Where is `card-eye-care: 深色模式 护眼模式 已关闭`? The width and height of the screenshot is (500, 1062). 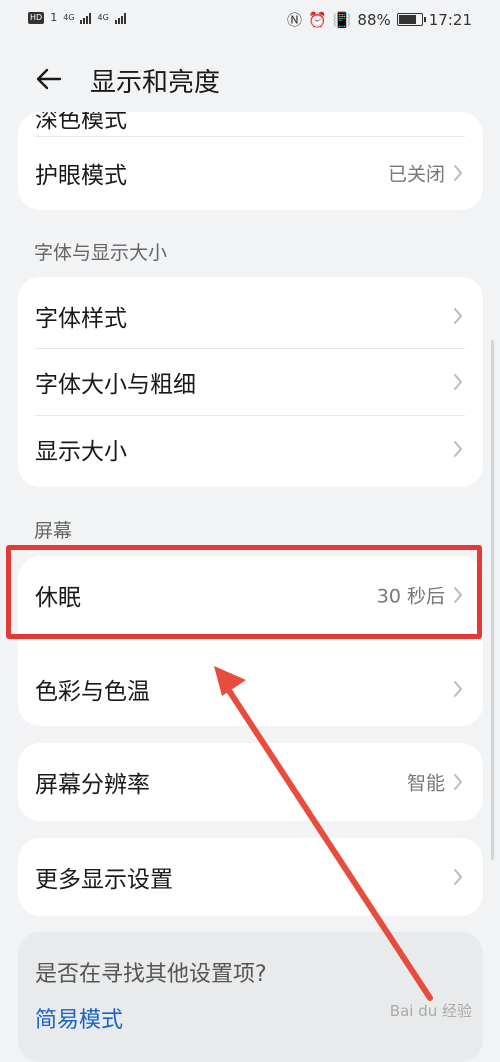
card-eye-care: 深色模式 护眼模式 已关闭 is located at coordinates (250, 161).